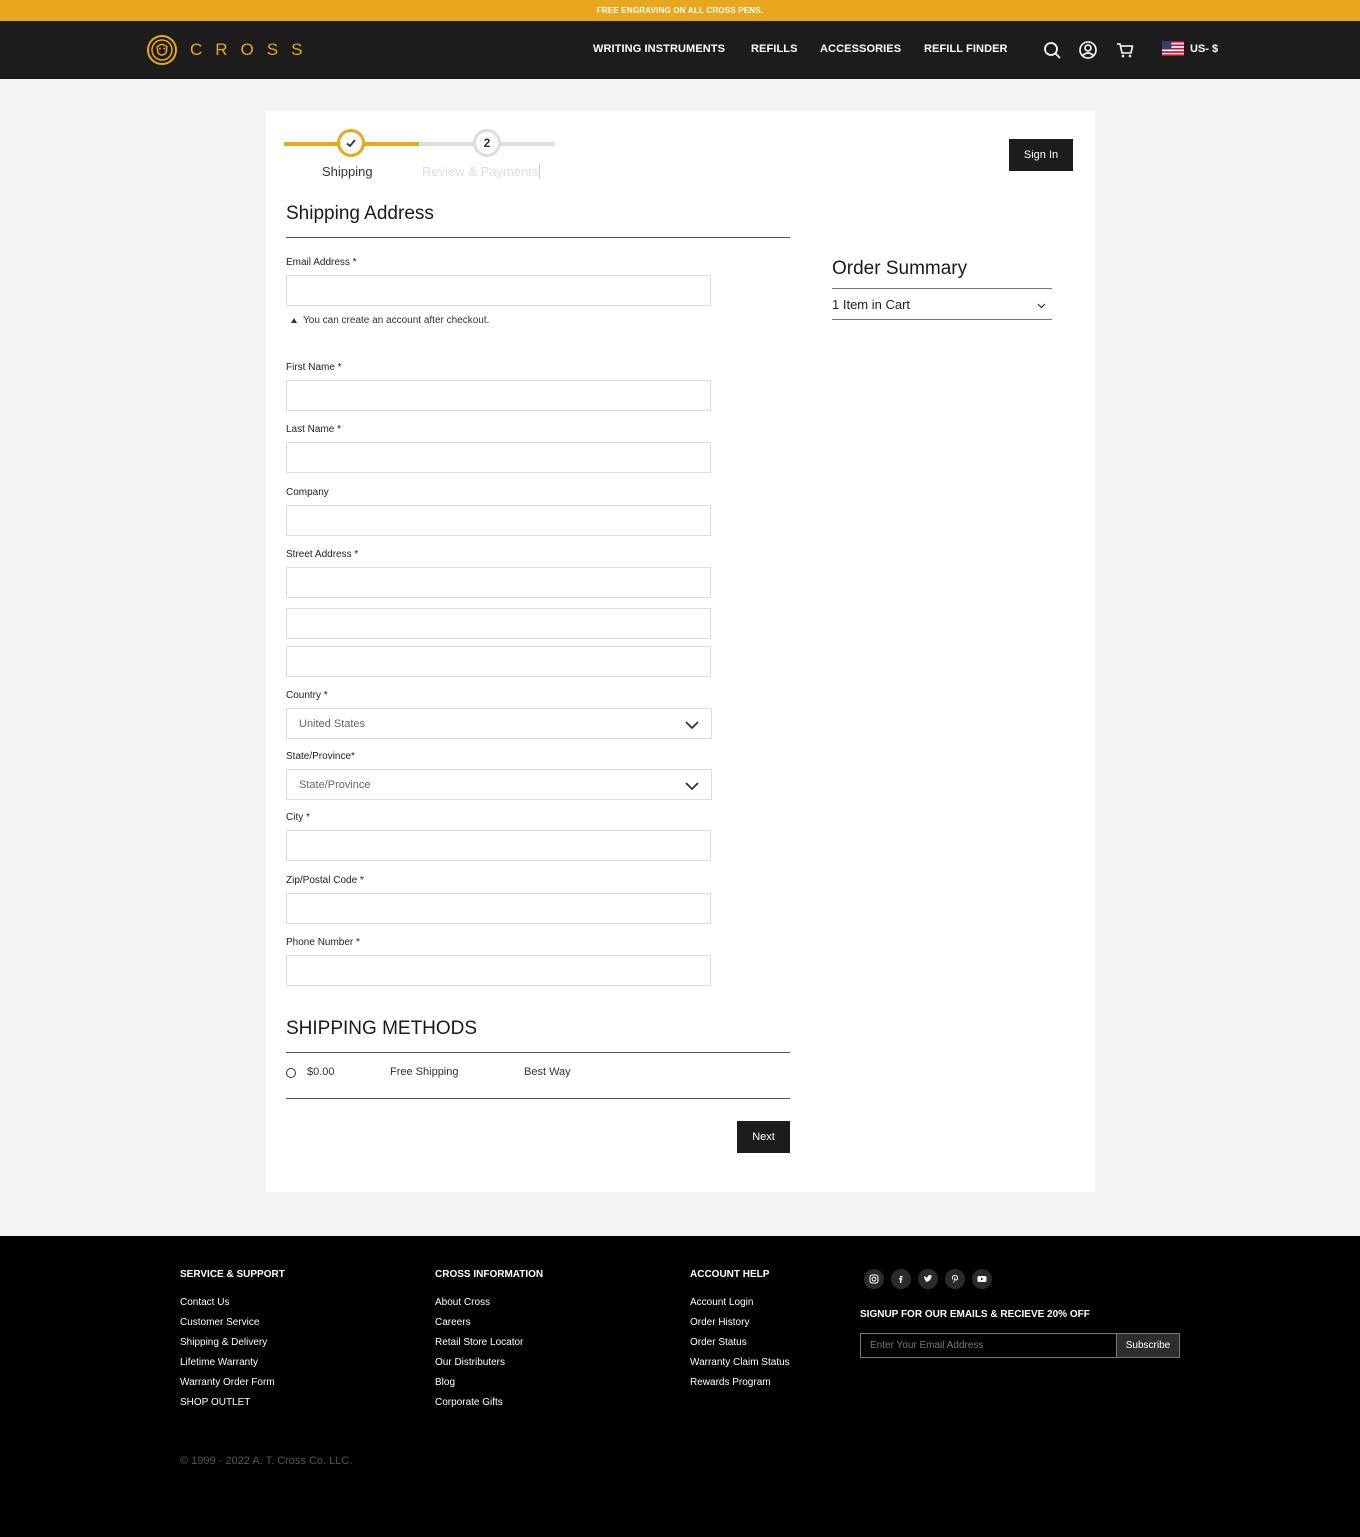 This screenshot has height=1537, width=1360. I want to click on footer-link-shipping-delivery: Shipping & Delivery, so click(223, 1342).